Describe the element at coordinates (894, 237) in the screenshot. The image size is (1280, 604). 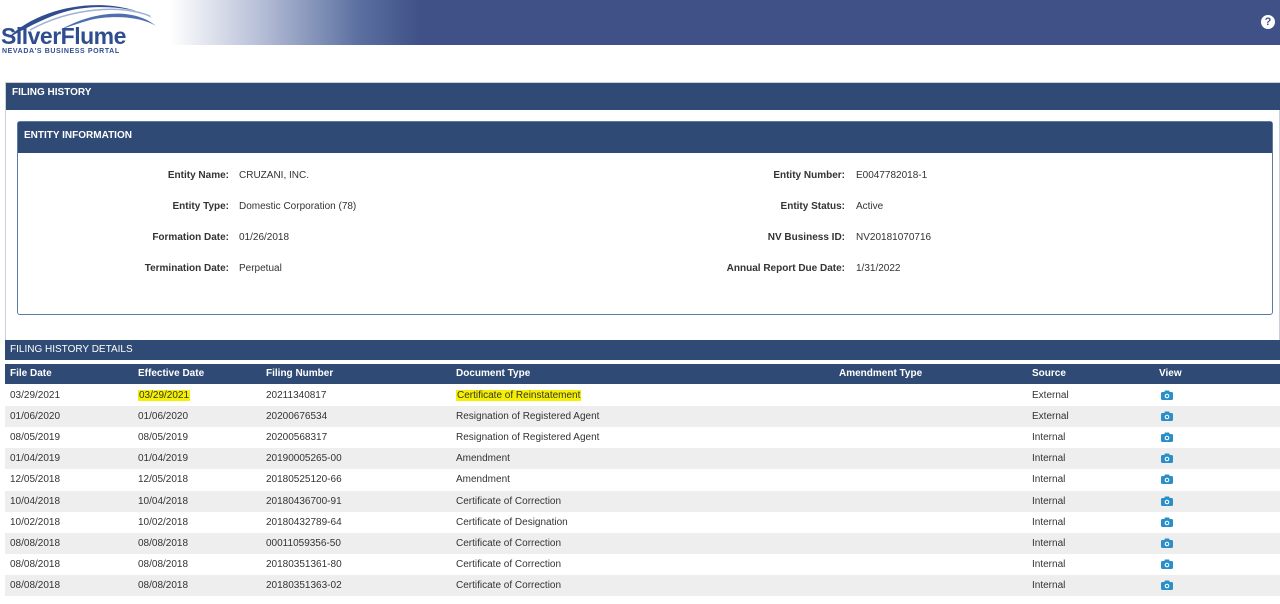
I see `entity-field-value: NV20181070716` at that location.